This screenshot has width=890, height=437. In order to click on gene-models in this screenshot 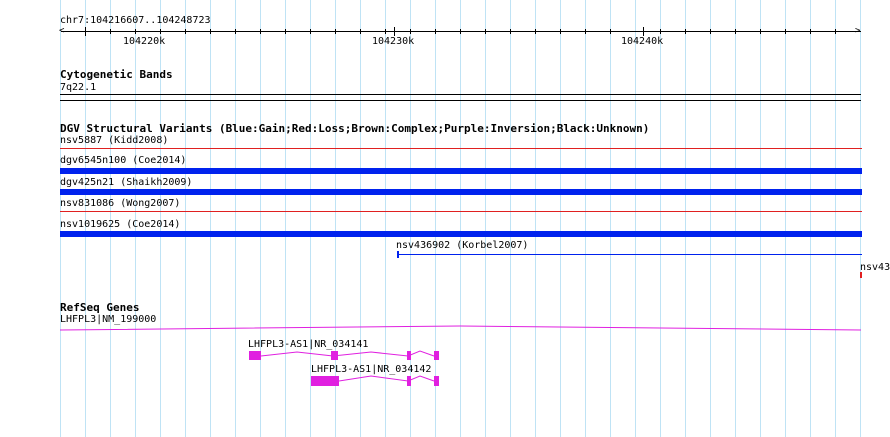, I will do `click(460, 355)`.